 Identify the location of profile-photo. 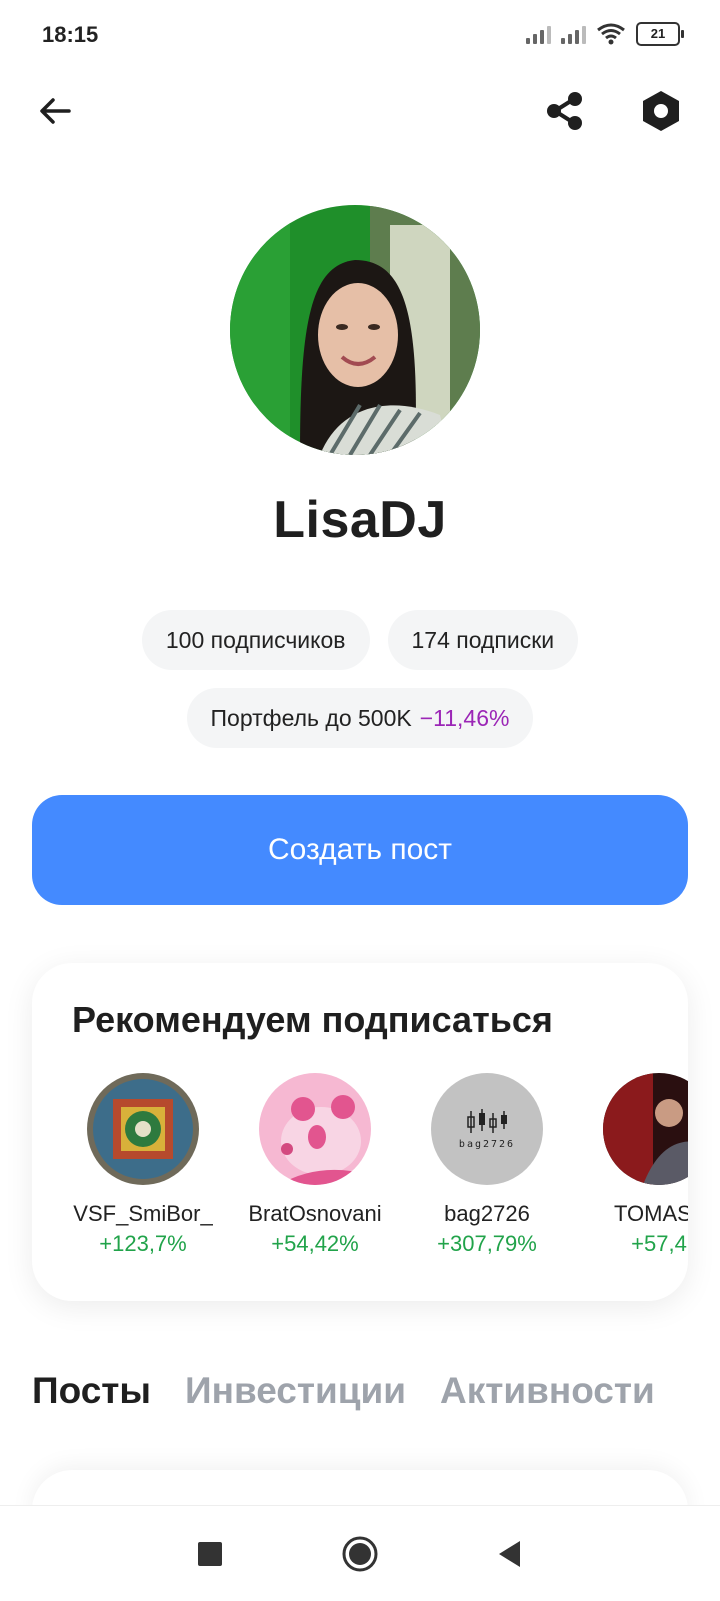
(355, 330).